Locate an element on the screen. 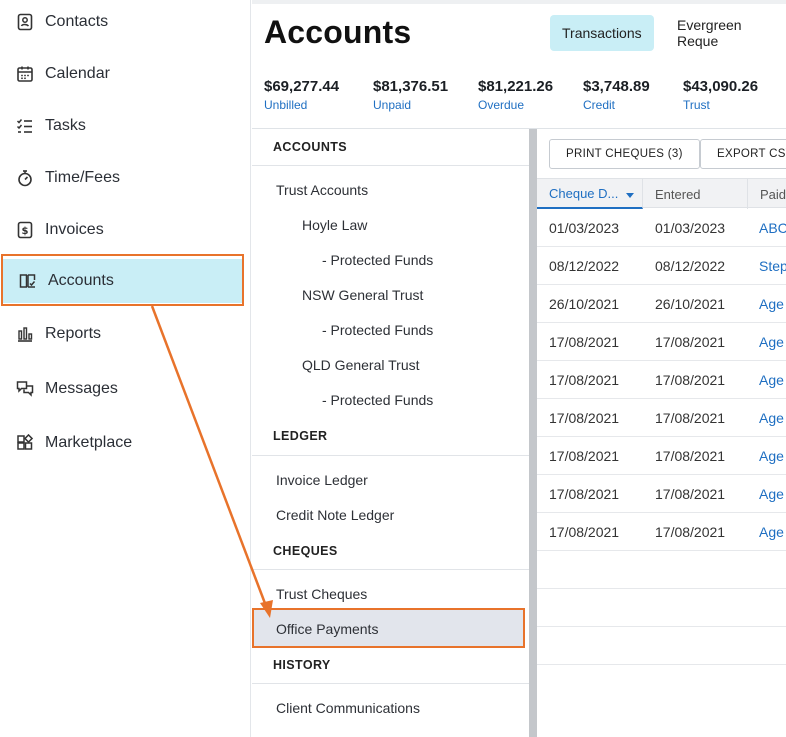 Image resolution: width=786 pixels, height=737 pixels. table-header: Cheque D... Entered Paid is located at coordinates (661, 193).